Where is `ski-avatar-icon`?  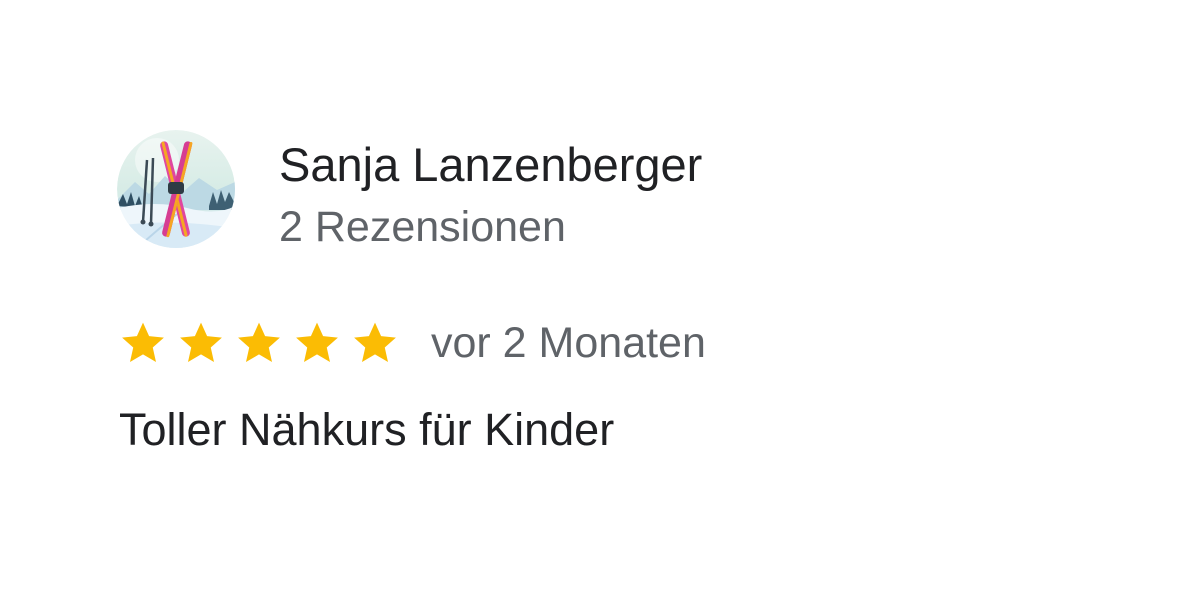 ski-avatar-icon is located at coordinates (176, 189).